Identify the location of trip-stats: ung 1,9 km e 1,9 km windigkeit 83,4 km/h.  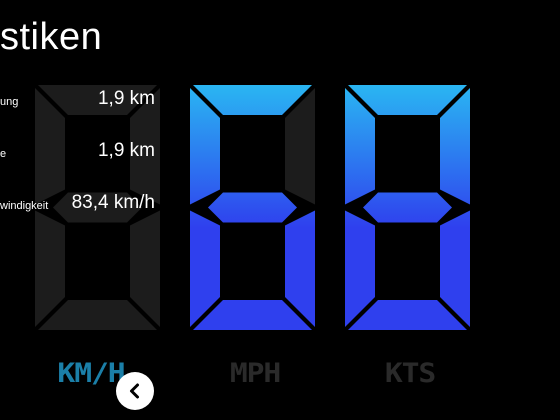
(87, 162).